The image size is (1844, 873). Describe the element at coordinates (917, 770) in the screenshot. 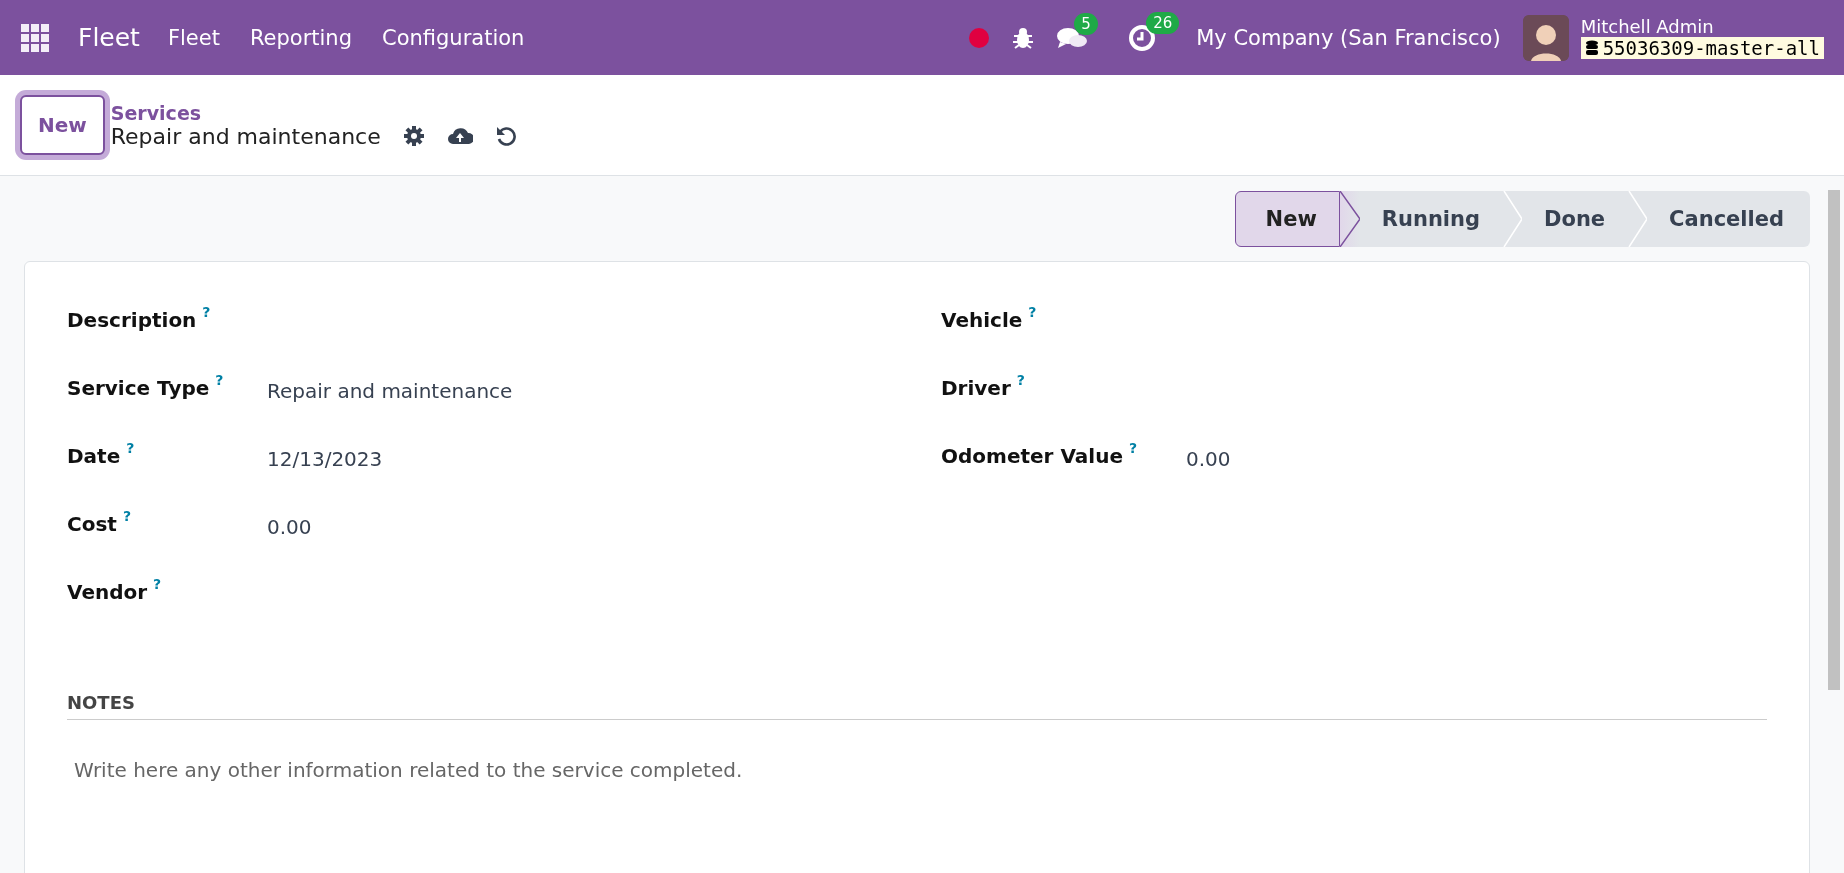

I see `notes-field: Write here any other information related to the service completed.` at that location.